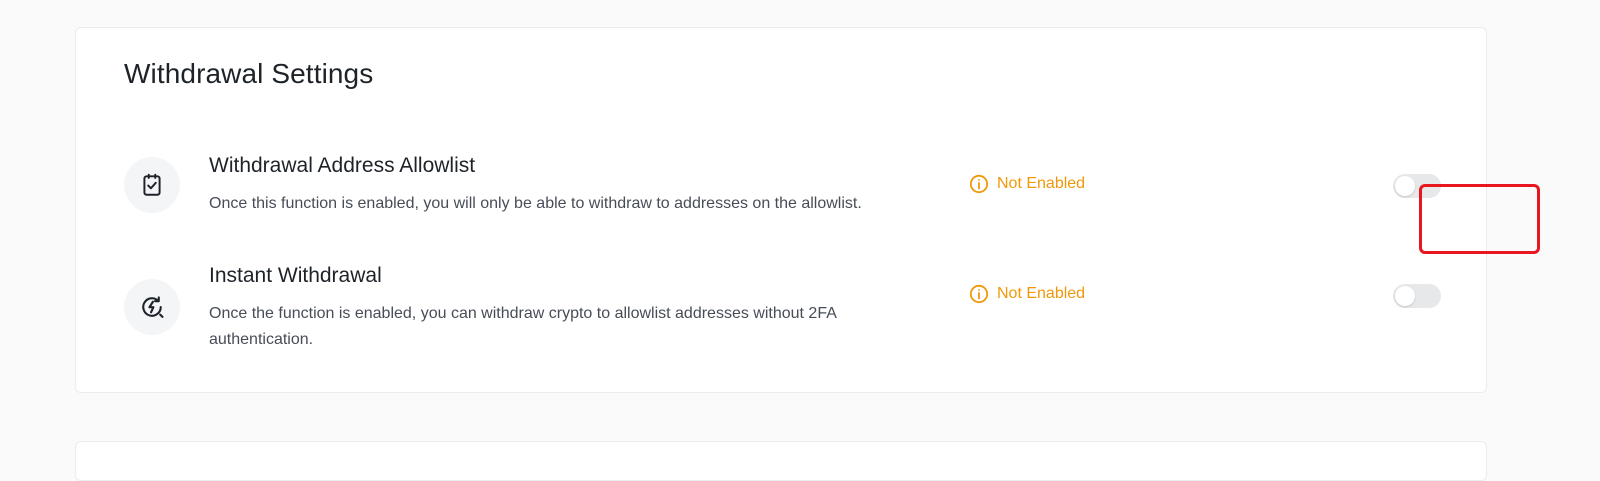 This screenshot has width=1600, height=481. Describe the element at coordinates (249, 73) in the screenshot. I see `card-title: Withdrawal Settings` at that location.